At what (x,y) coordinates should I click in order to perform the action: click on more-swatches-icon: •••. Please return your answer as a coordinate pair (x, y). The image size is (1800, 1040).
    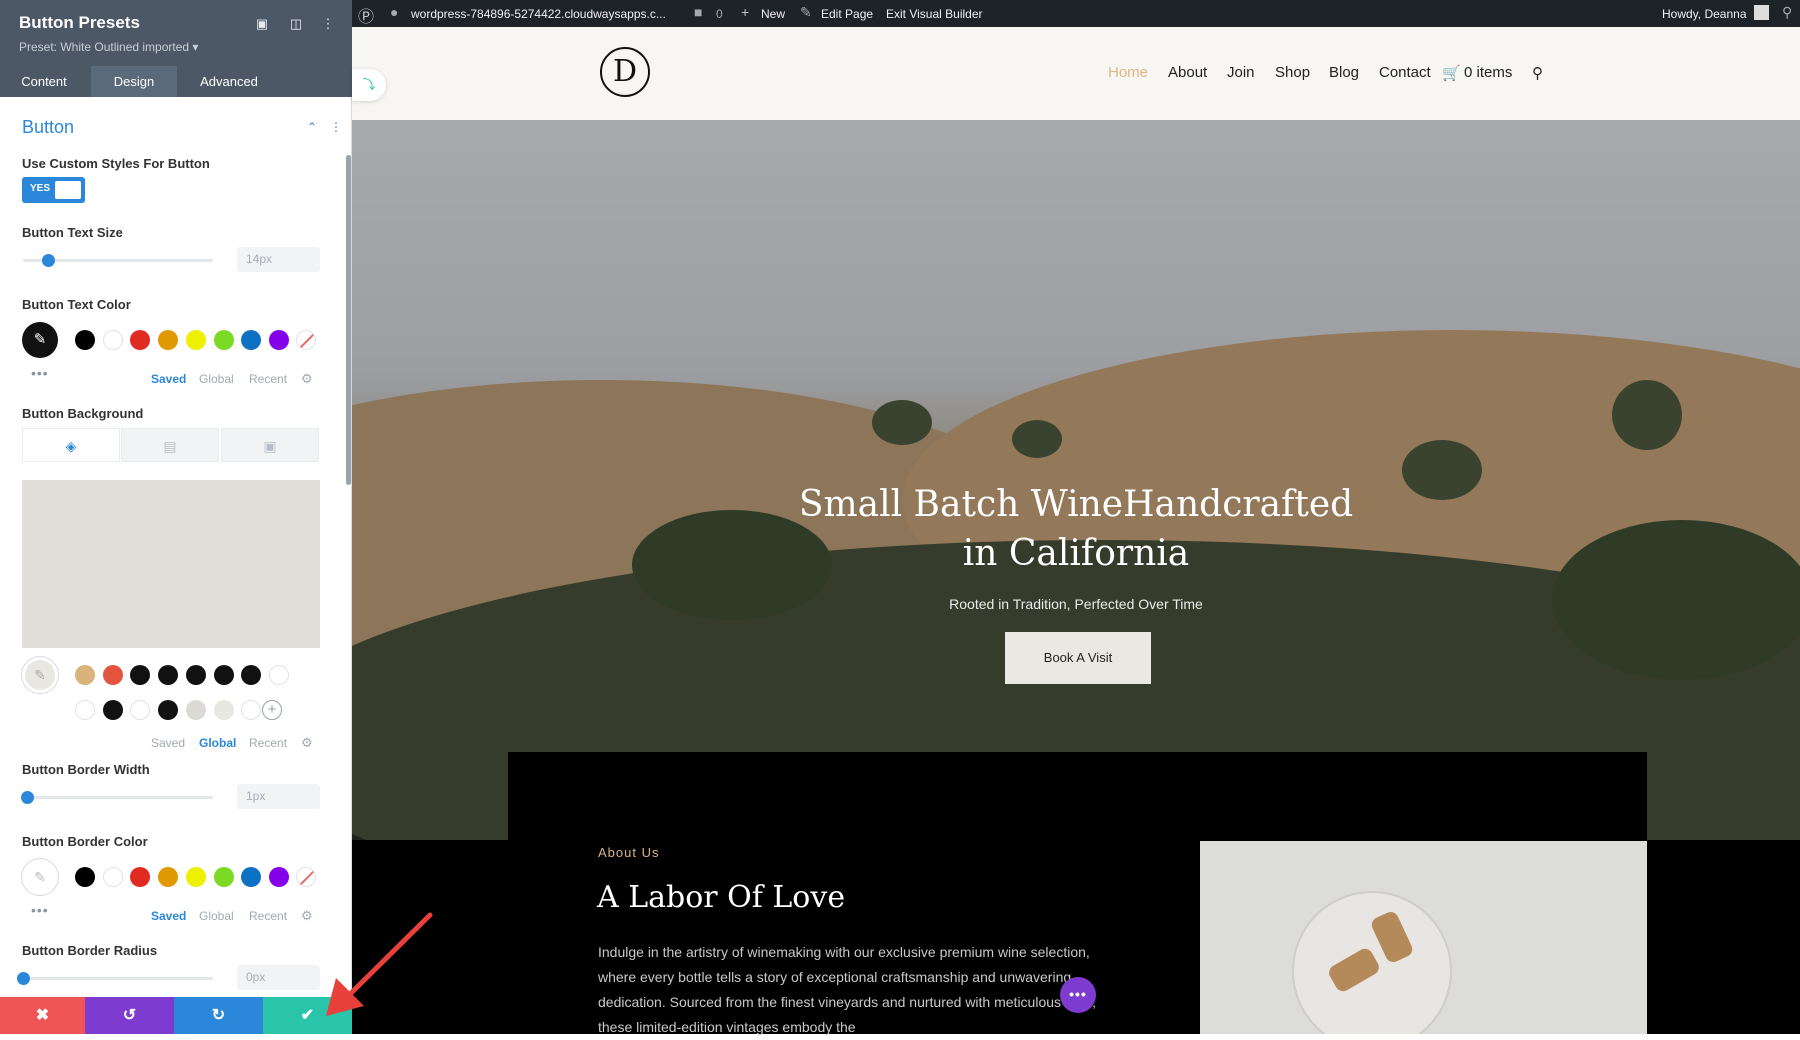
    Looking at the image, I should click on (40, 373).